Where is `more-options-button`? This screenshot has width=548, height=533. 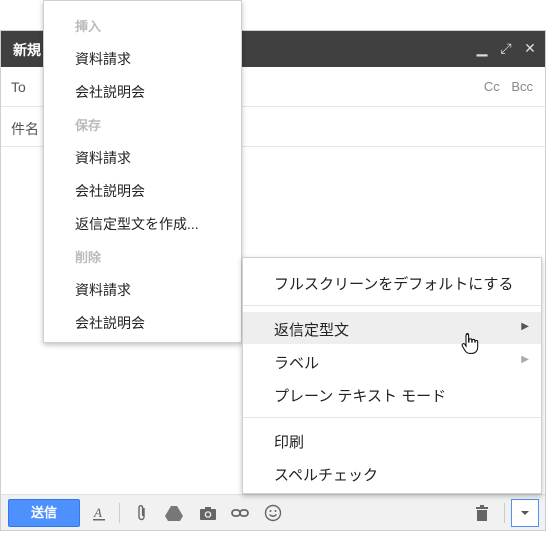 more-options-button is located at coordinates (525, 513).